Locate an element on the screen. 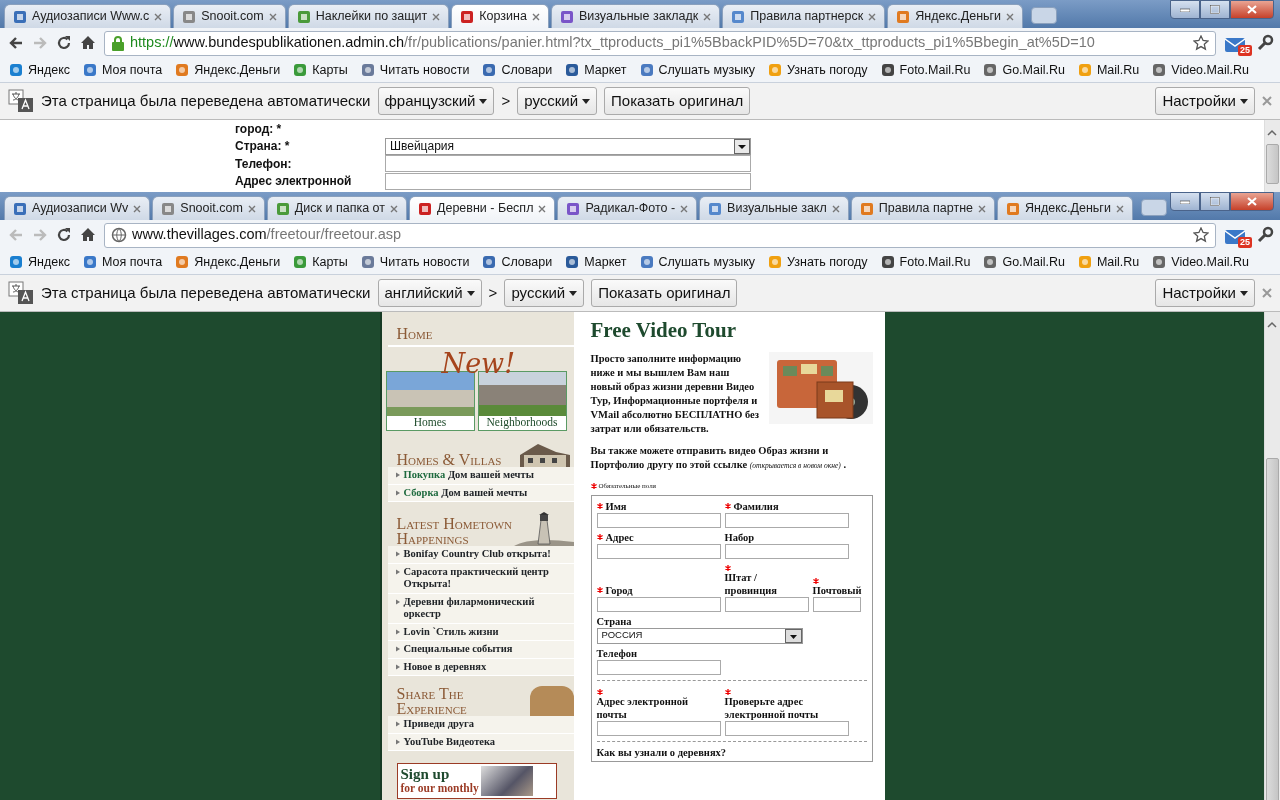 The image size is (1280, 800). browser-tab: Правила партне is located at coordinates (922, 208).